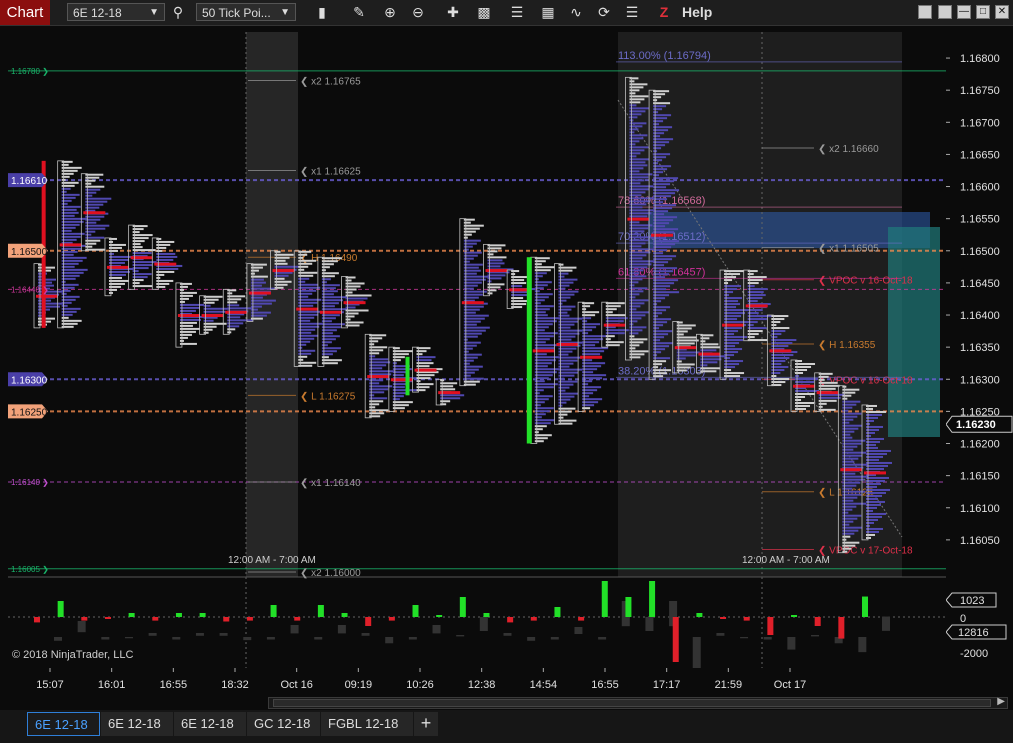 This screenshot has width=1013, height=743. Describe the element at coordinates (548, 12) in the screenshot. I see `chart-trader-icon: ▦` at that location.